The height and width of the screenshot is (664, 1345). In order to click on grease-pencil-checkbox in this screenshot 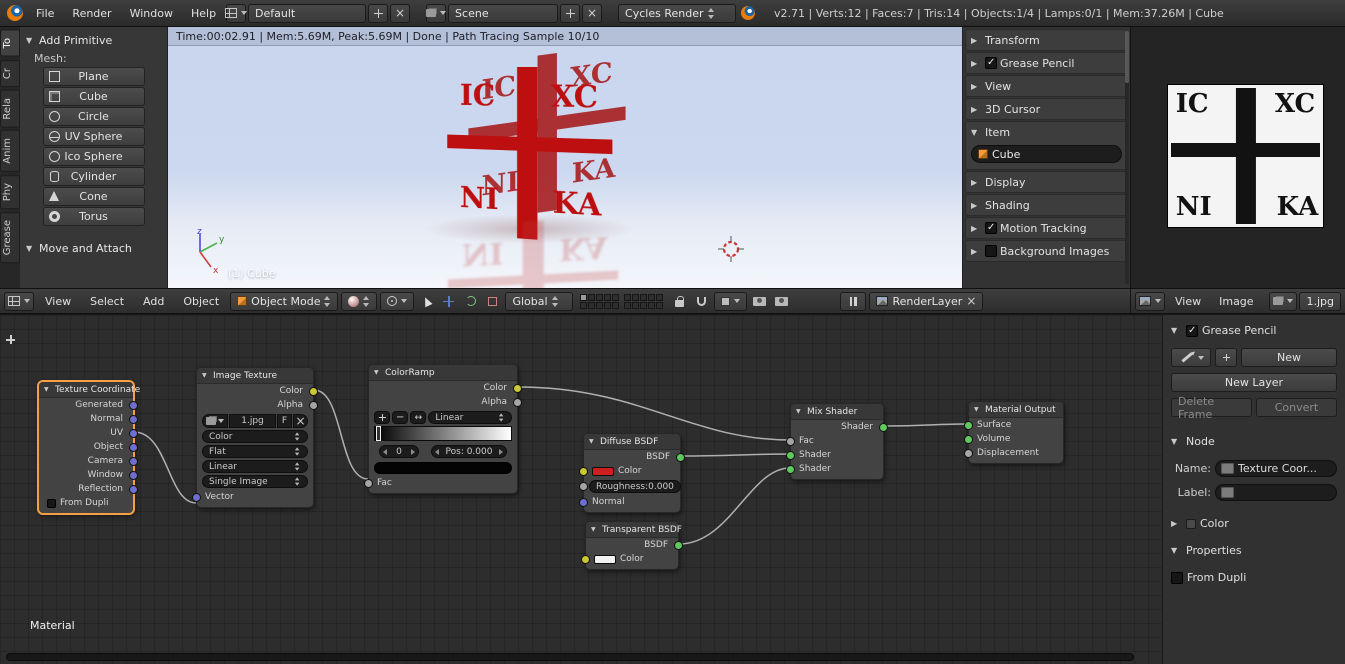, I will do `click(991, 63)`.